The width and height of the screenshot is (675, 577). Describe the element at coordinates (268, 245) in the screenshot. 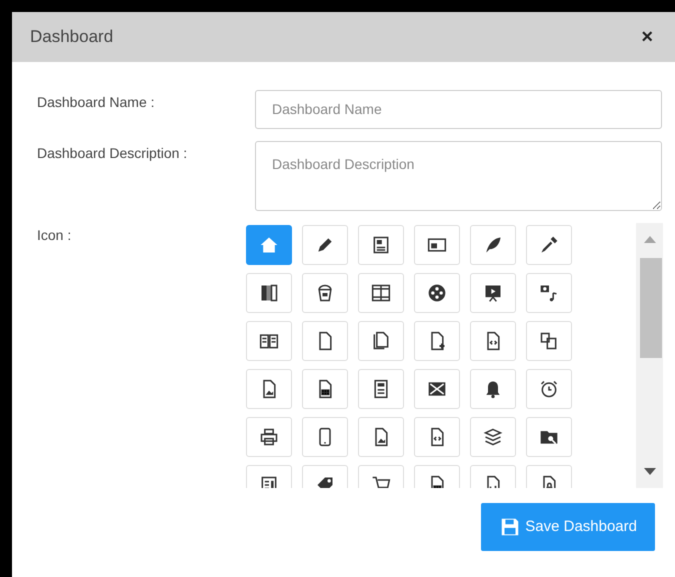

I see `home-icon` at that location.